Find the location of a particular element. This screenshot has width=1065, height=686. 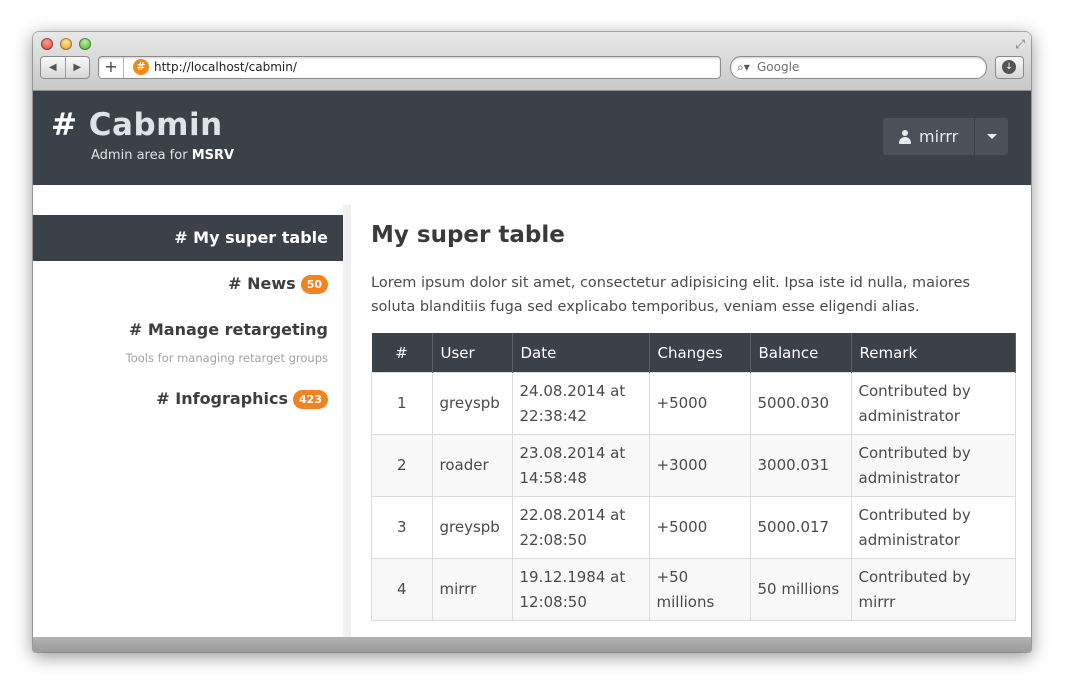

table-cell: mirrr is located at coordinates (472, 589).